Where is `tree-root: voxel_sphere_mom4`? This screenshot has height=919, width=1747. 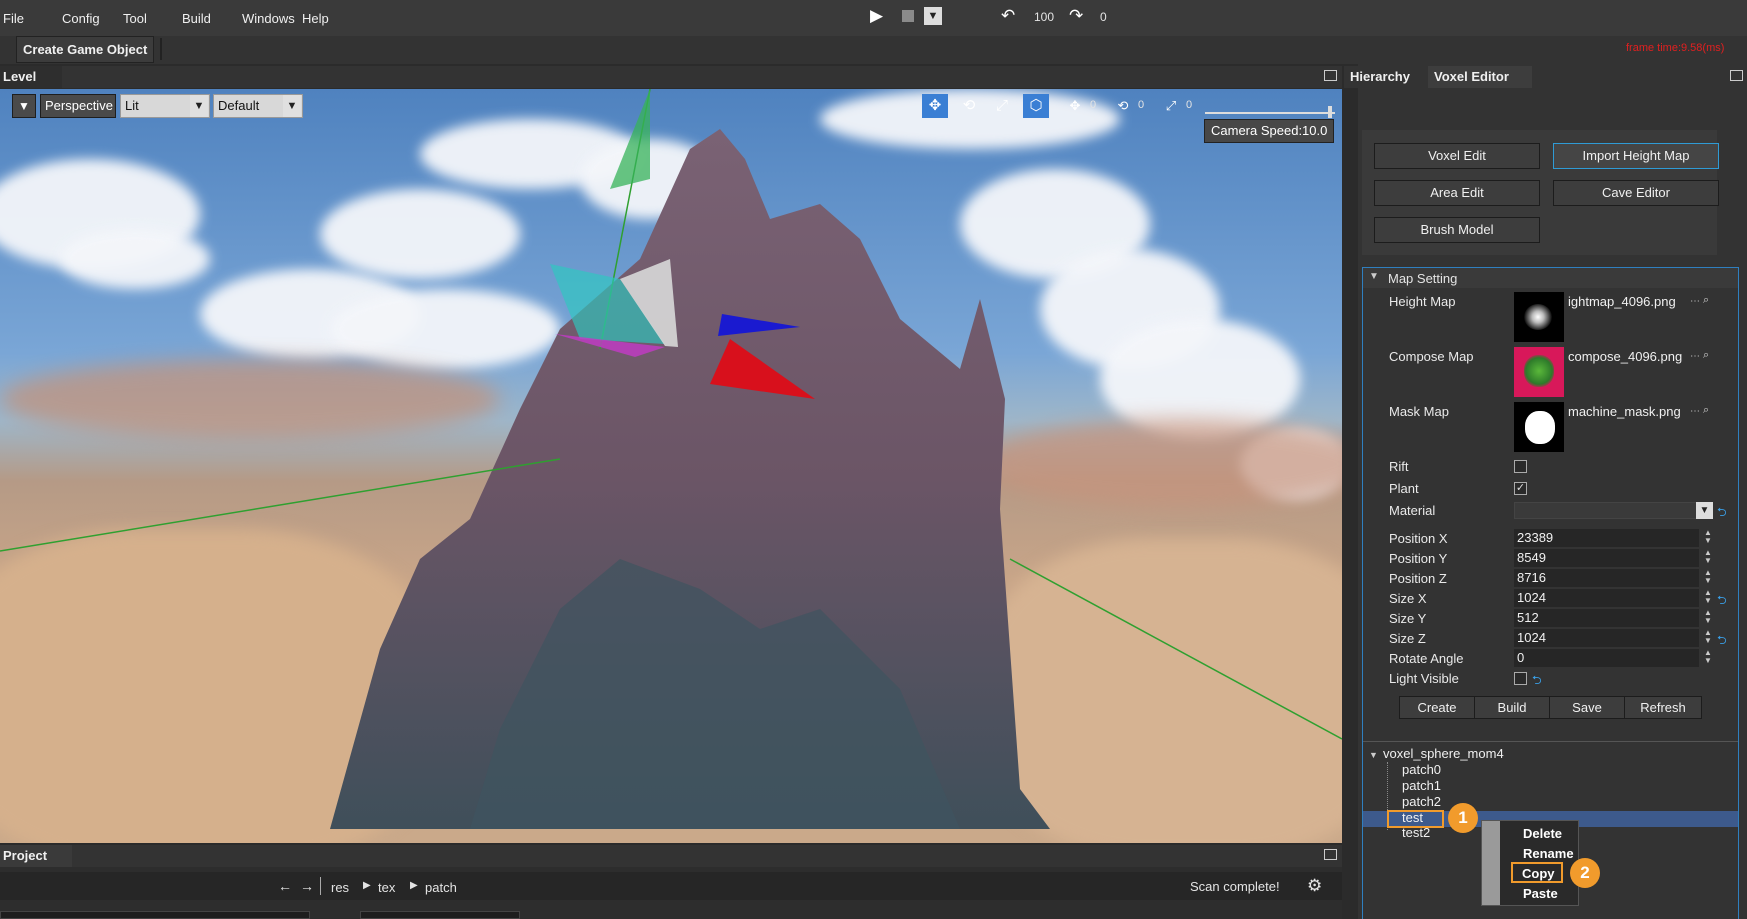 tree-root: voxel_sphere_mom4 is located at coordinates (1443, 753).